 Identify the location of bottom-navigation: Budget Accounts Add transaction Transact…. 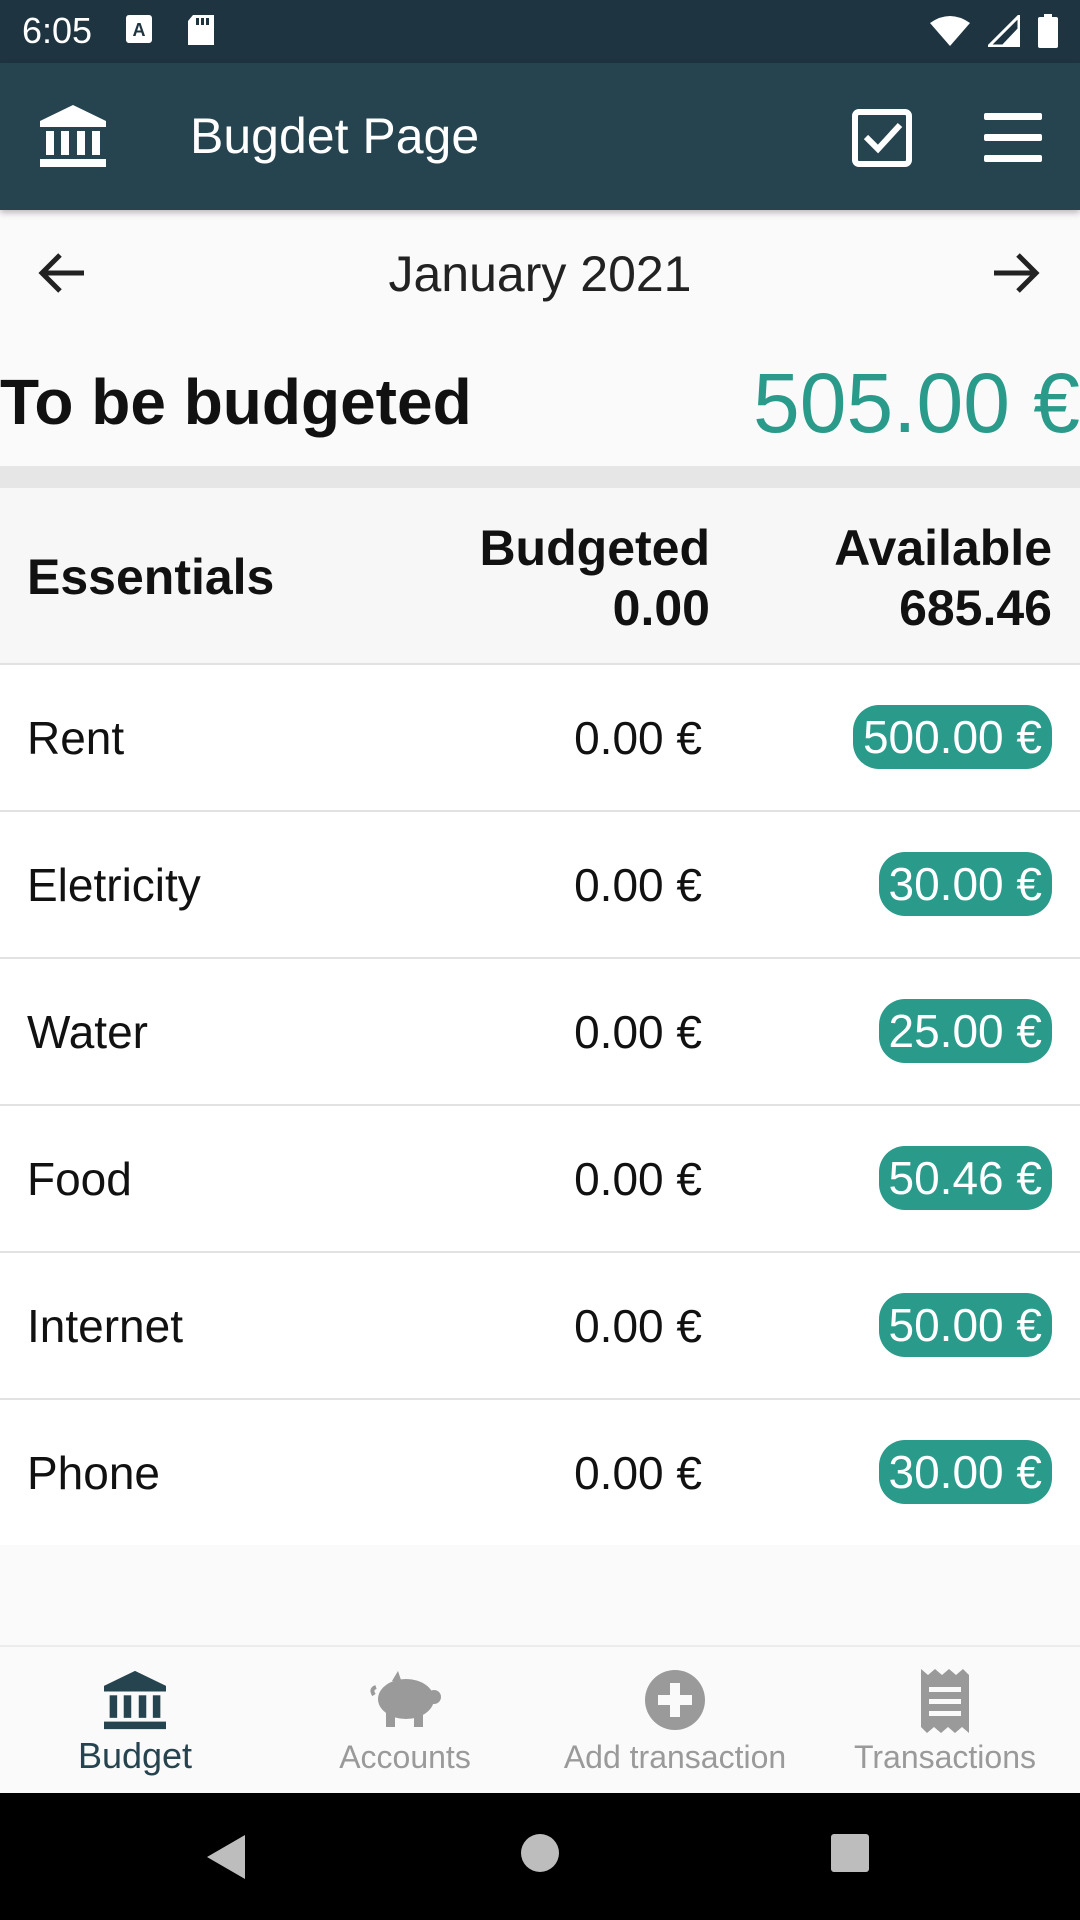
(540, 1720).